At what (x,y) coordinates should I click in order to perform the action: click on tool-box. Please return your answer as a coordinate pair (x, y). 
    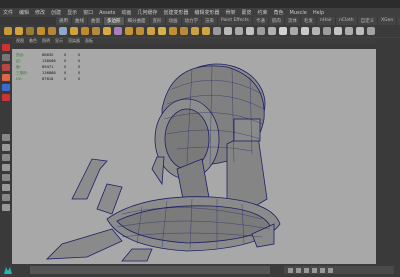
    Looking at the image, I should click on (6, 151).